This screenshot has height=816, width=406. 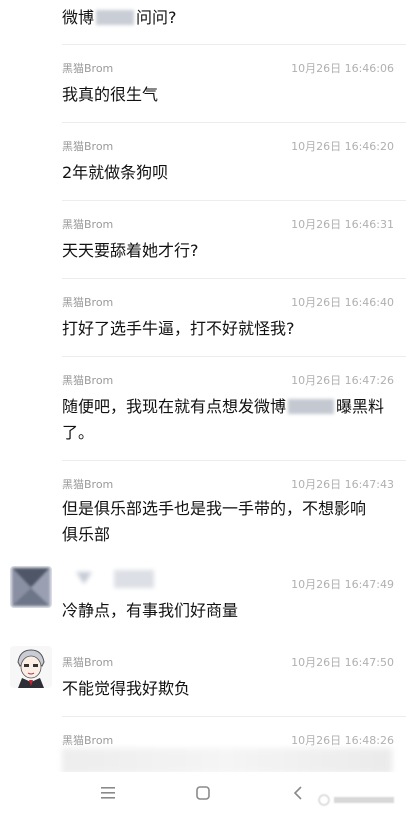 What do you see at coordinates (214, 508) in the screenshot?
I see `message-text-line: 但是俱乐部选手也是我一手带的，不想影响` at bounding box center [214, 508].